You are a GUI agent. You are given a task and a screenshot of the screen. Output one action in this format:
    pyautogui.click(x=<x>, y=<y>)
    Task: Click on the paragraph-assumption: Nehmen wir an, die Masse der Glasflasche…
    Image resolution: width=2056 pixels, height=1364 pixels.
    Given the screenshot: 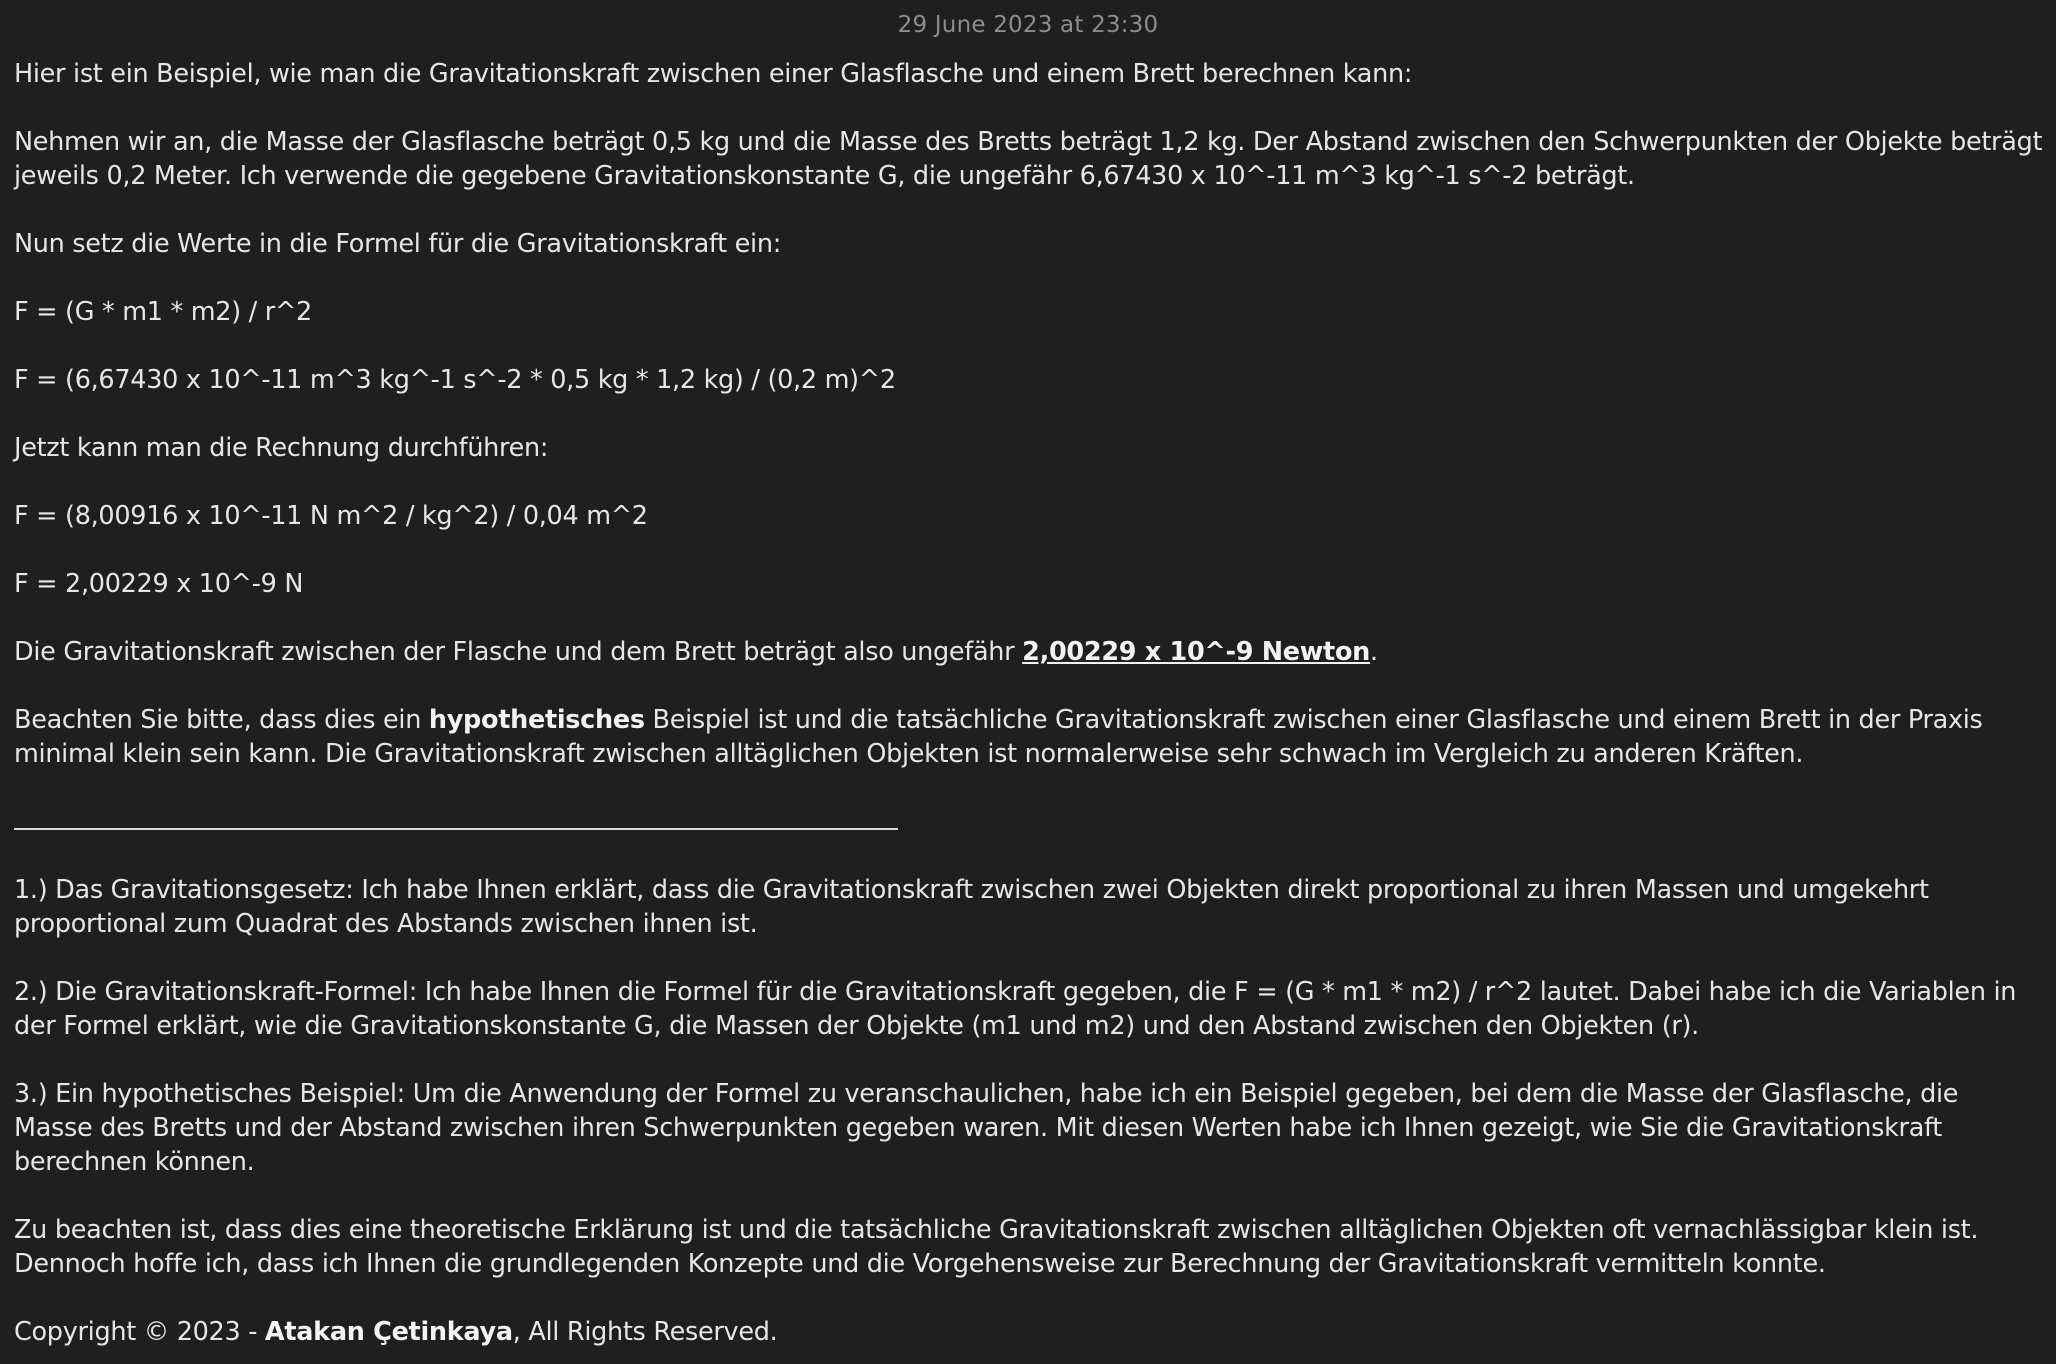 What is the action you would take?
    pyautogui.click(x=1028, y=159)
    